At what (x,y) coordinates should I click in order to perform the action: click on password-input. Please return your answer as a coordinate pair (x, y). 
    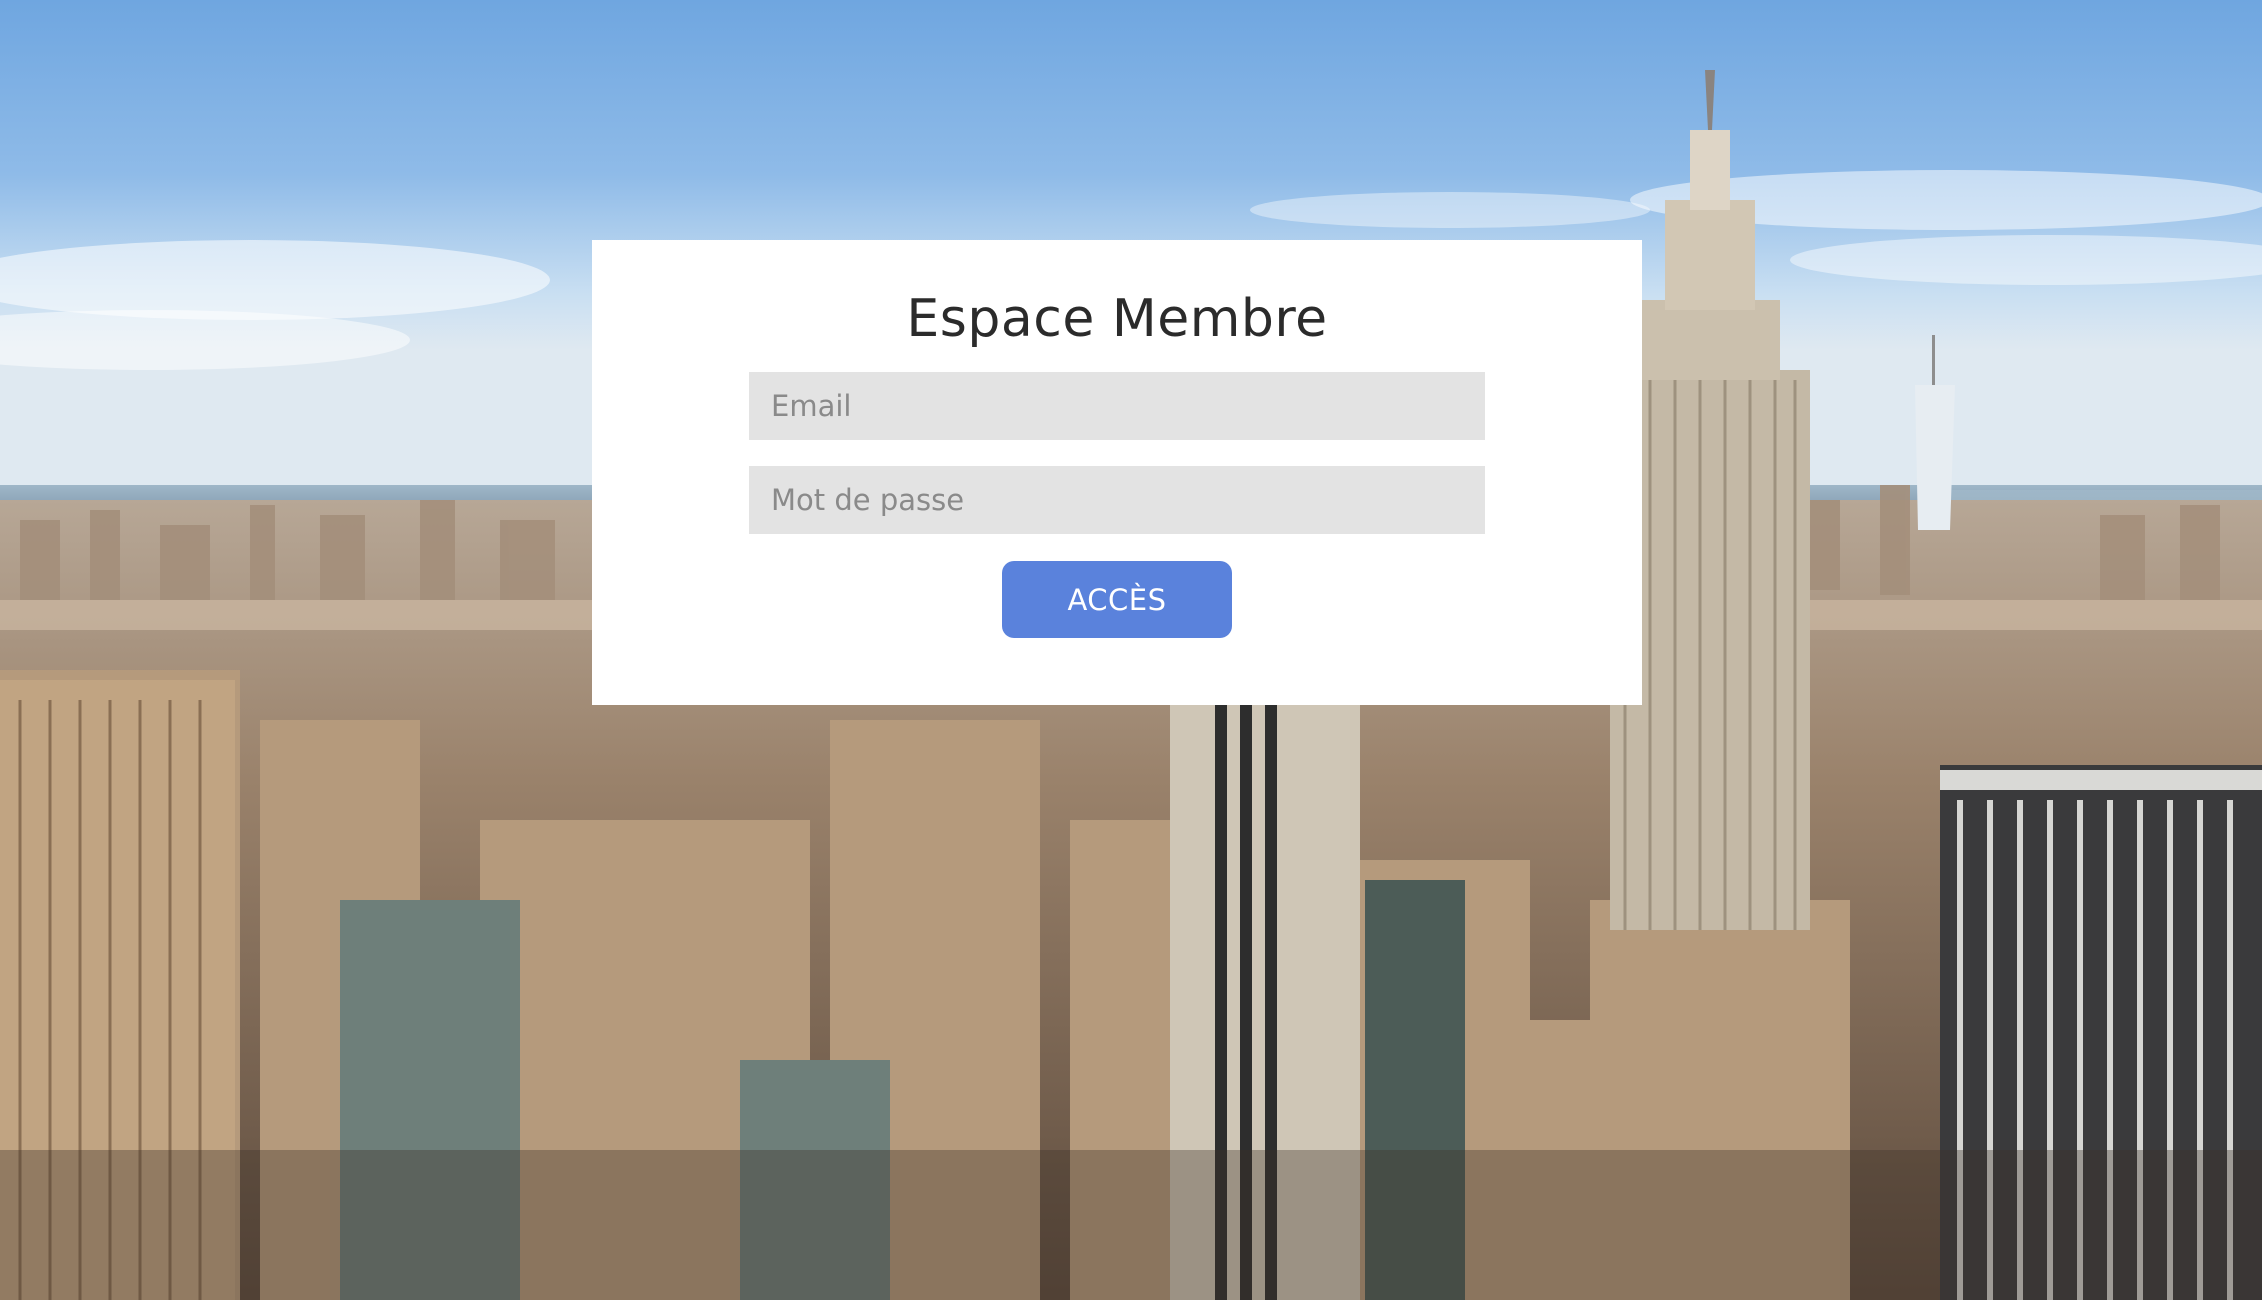
    Looking at the image, I should click on (1117, 500).